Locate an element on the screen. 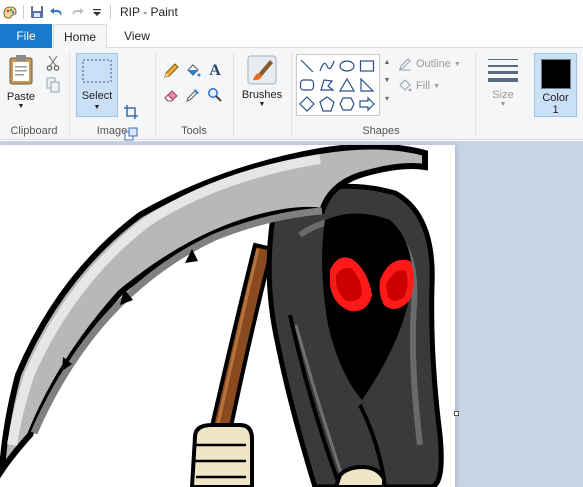  color1-swatch is located at coordinates (556, 74).